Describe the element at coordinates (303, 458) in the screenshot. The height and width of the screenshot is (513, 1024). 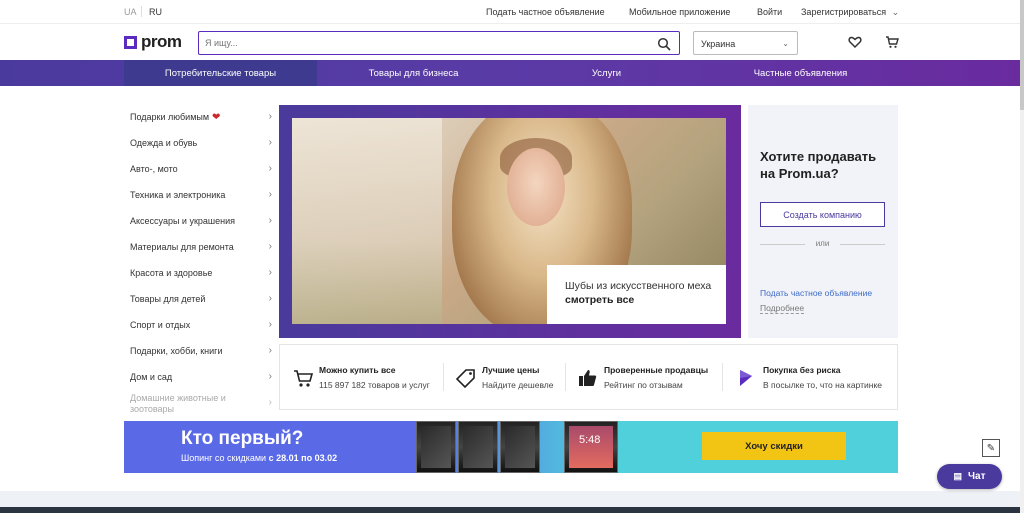
I see `promo-subtitle-dates: с 28.01 по 03.02` at that location.